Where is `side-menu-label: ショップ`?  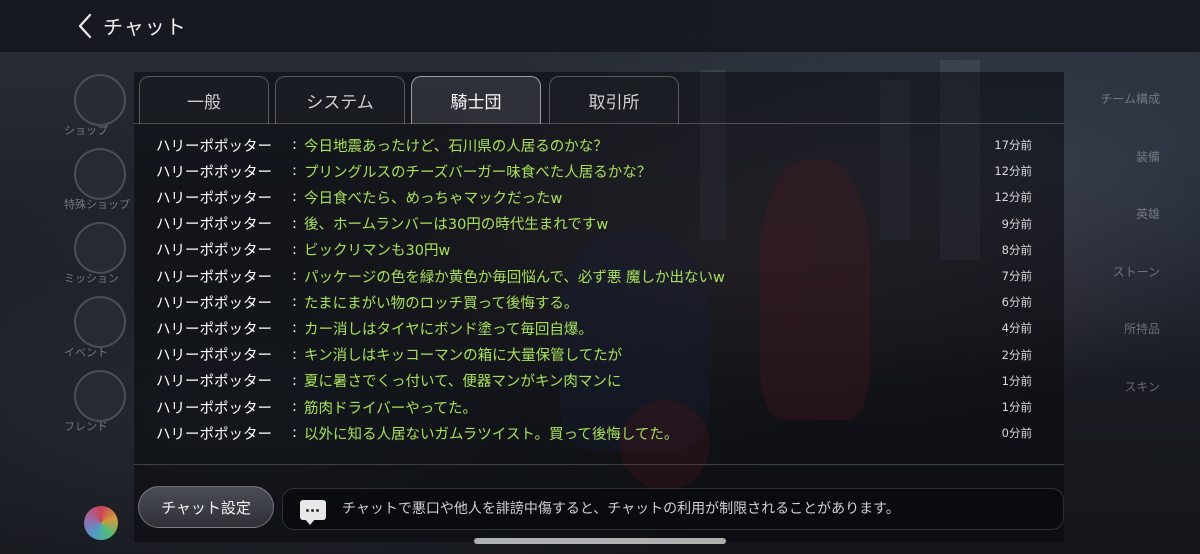
side-menu-label: ショップ is located at coordinates (86, 130).